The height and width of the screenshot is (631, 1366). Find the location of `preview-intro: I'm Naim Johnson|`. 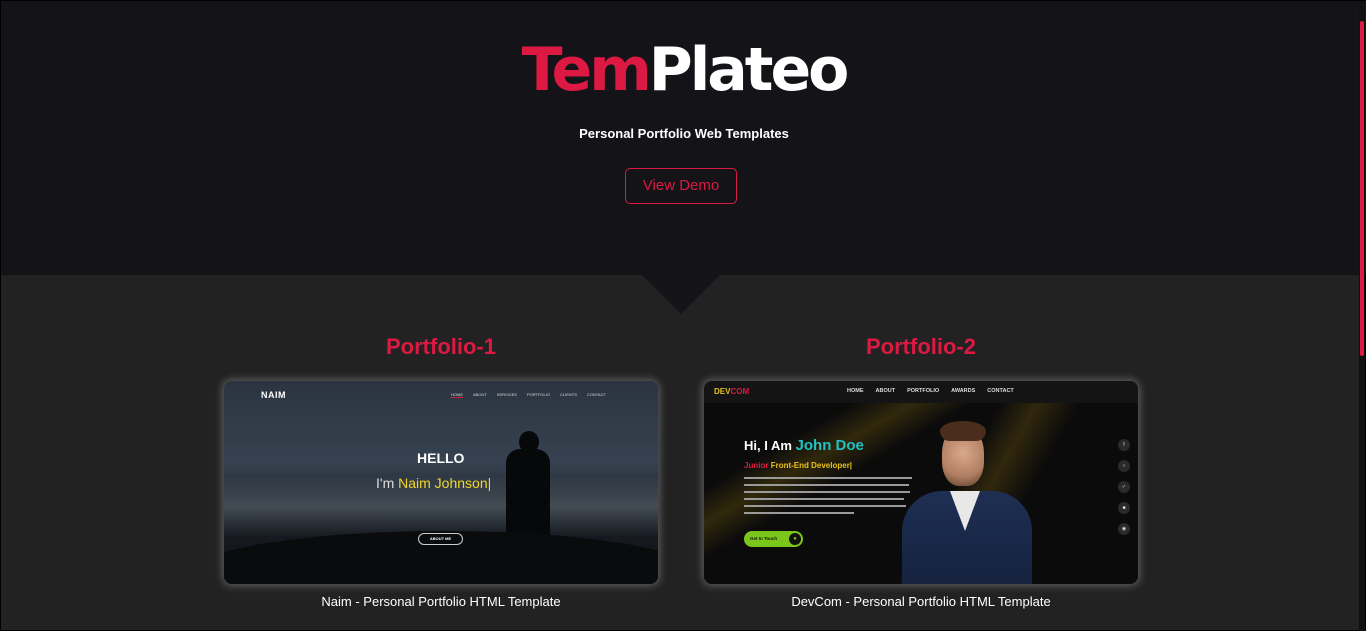

preview-intro: I'm Naim Johnson| is located at coordinates (433, 483).